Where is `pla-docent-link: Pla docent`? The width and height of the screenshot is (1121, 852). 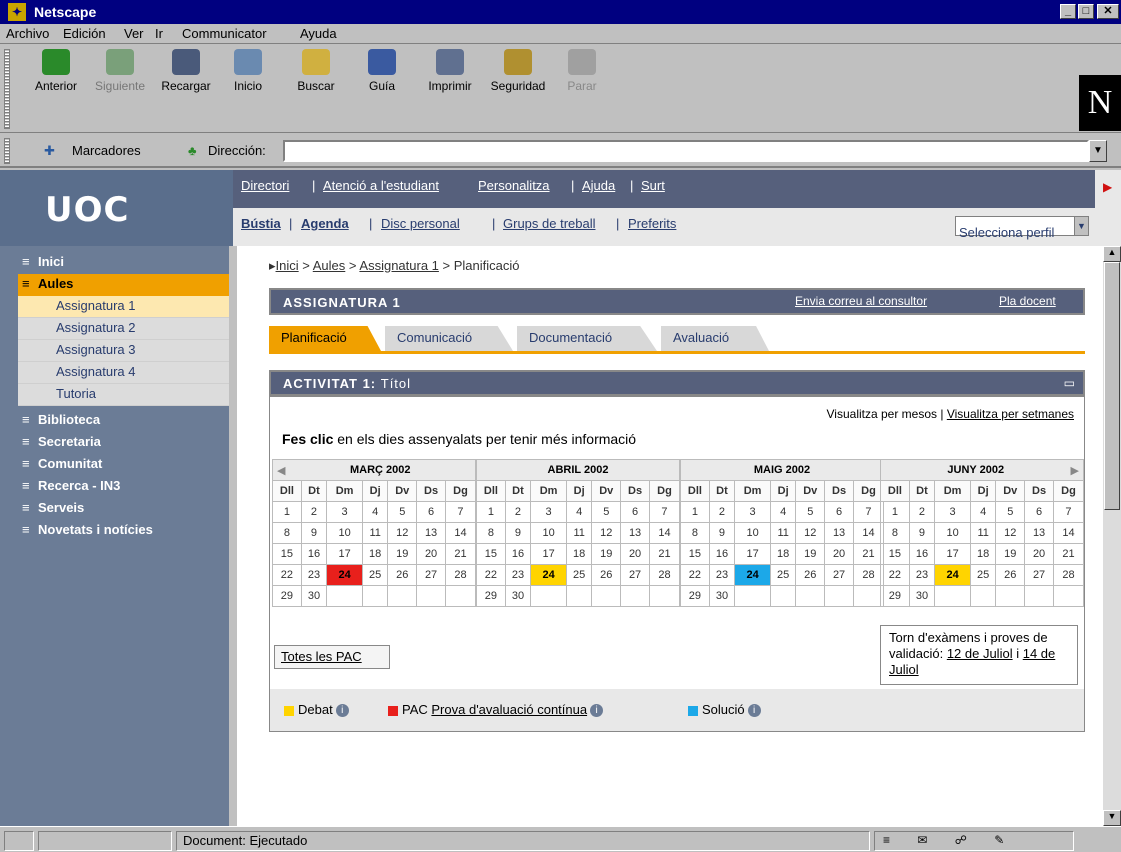
pla-docent-link: Pla docent is located at coordinates (1027, 301).